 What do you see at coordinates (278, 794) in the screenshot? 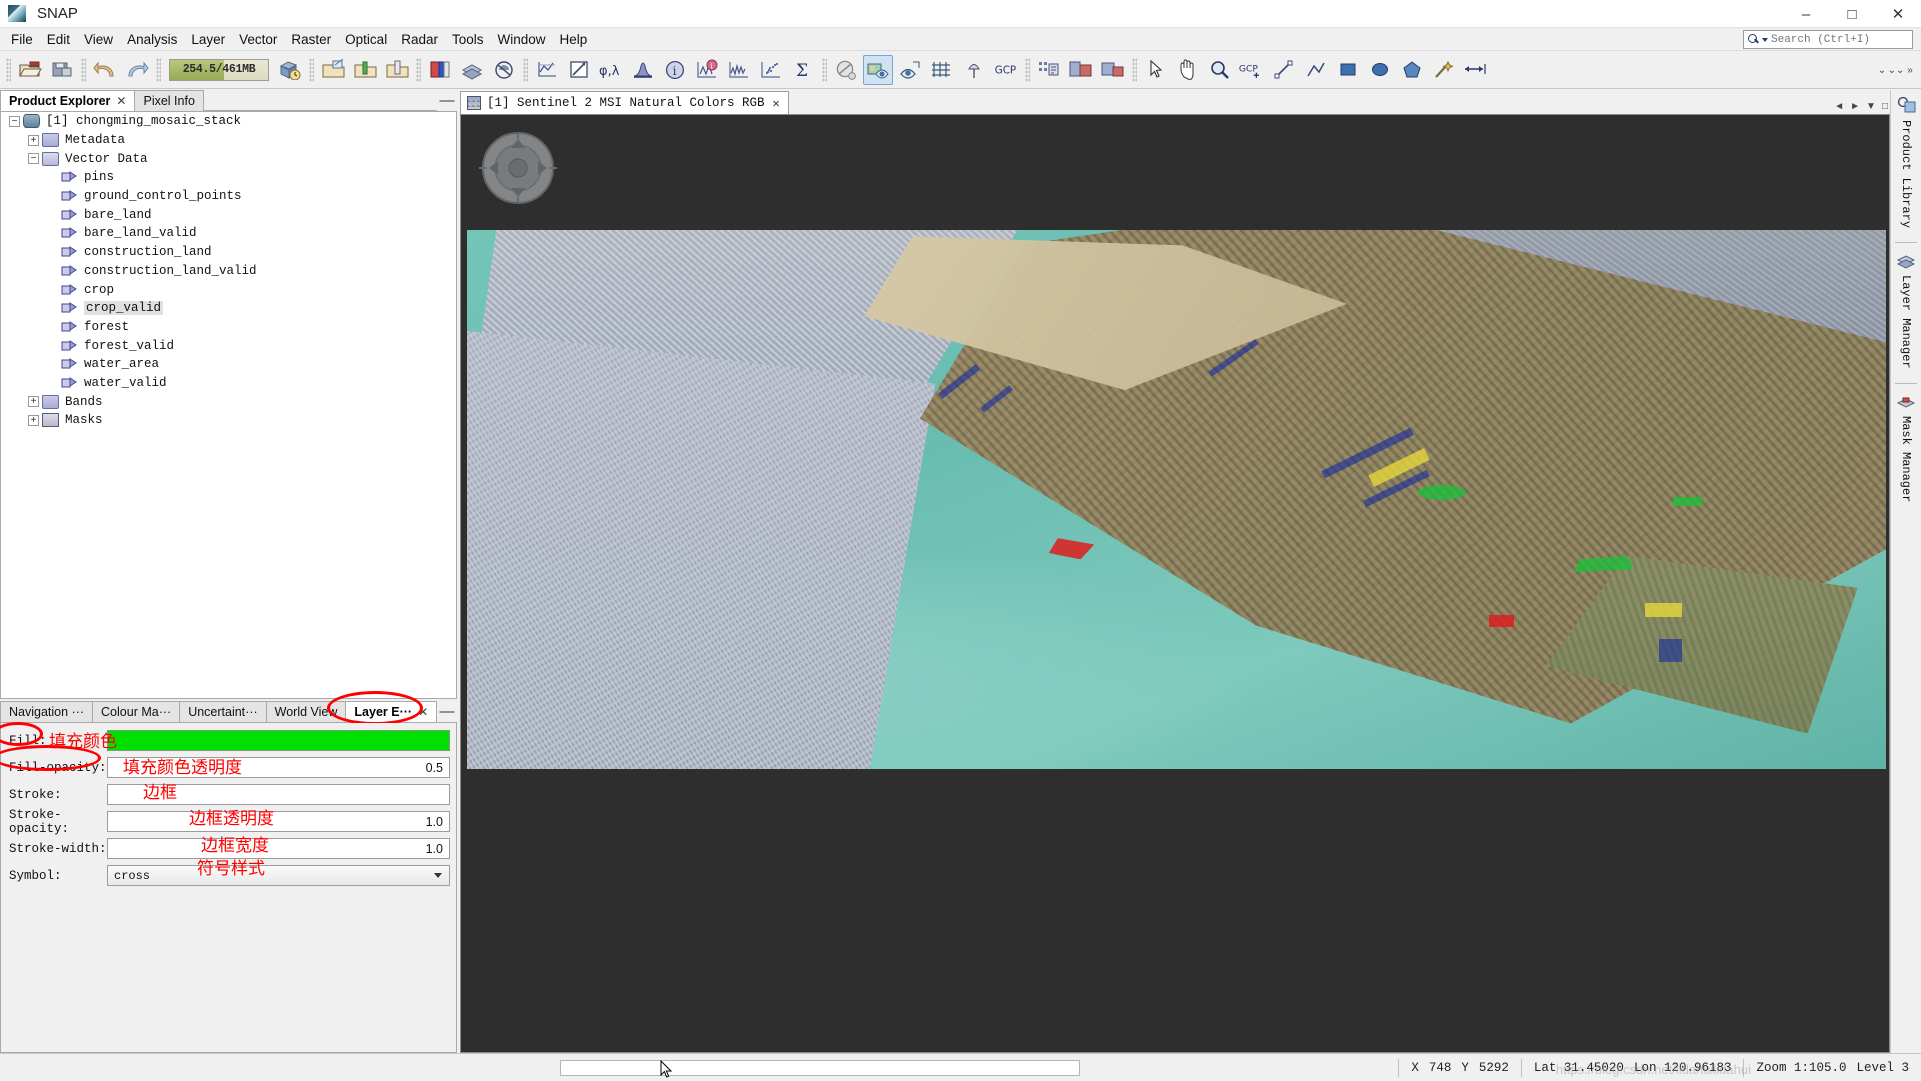
I see `stroke-color-swatch` at bounding box center [278, 794].